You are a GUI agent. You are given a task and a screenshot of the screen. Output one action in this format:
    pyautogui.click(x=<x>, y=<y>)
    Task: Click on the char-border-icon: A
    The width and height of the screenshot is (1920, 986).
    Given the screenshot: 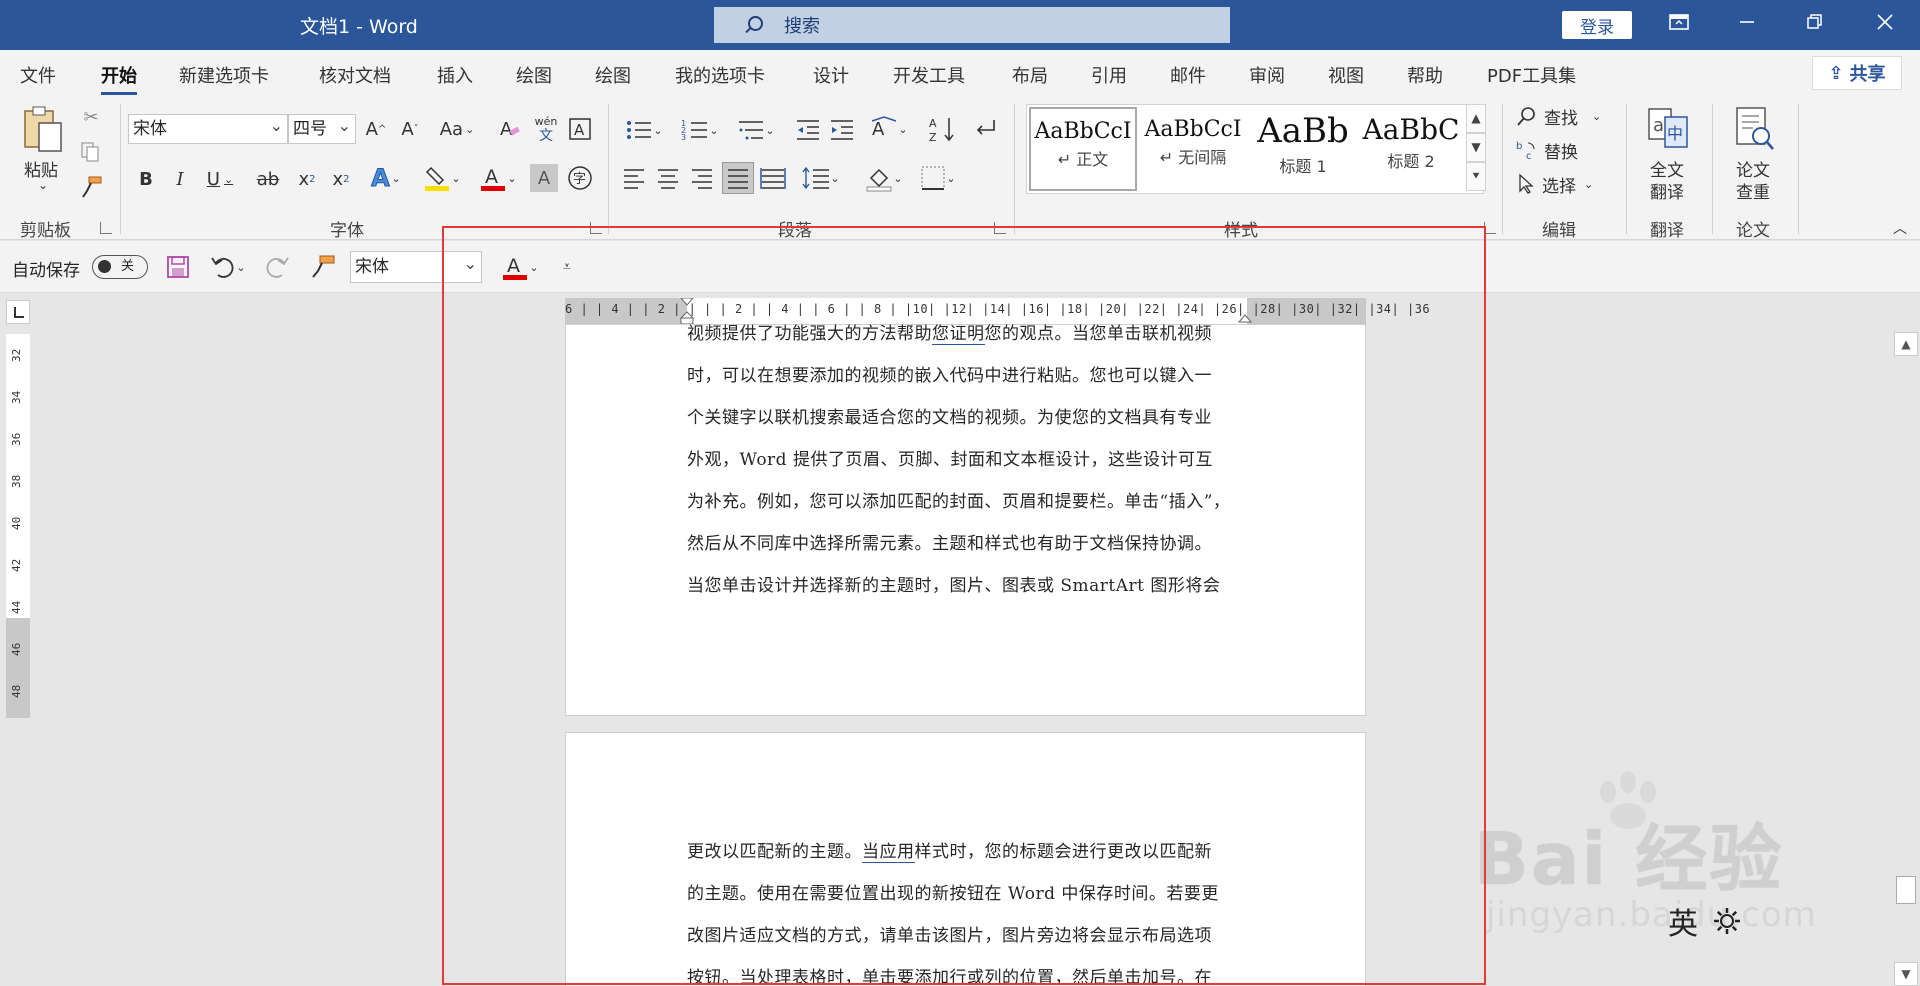 What is the action you would take?
    pyautogui.click(x=580, y=129)
    